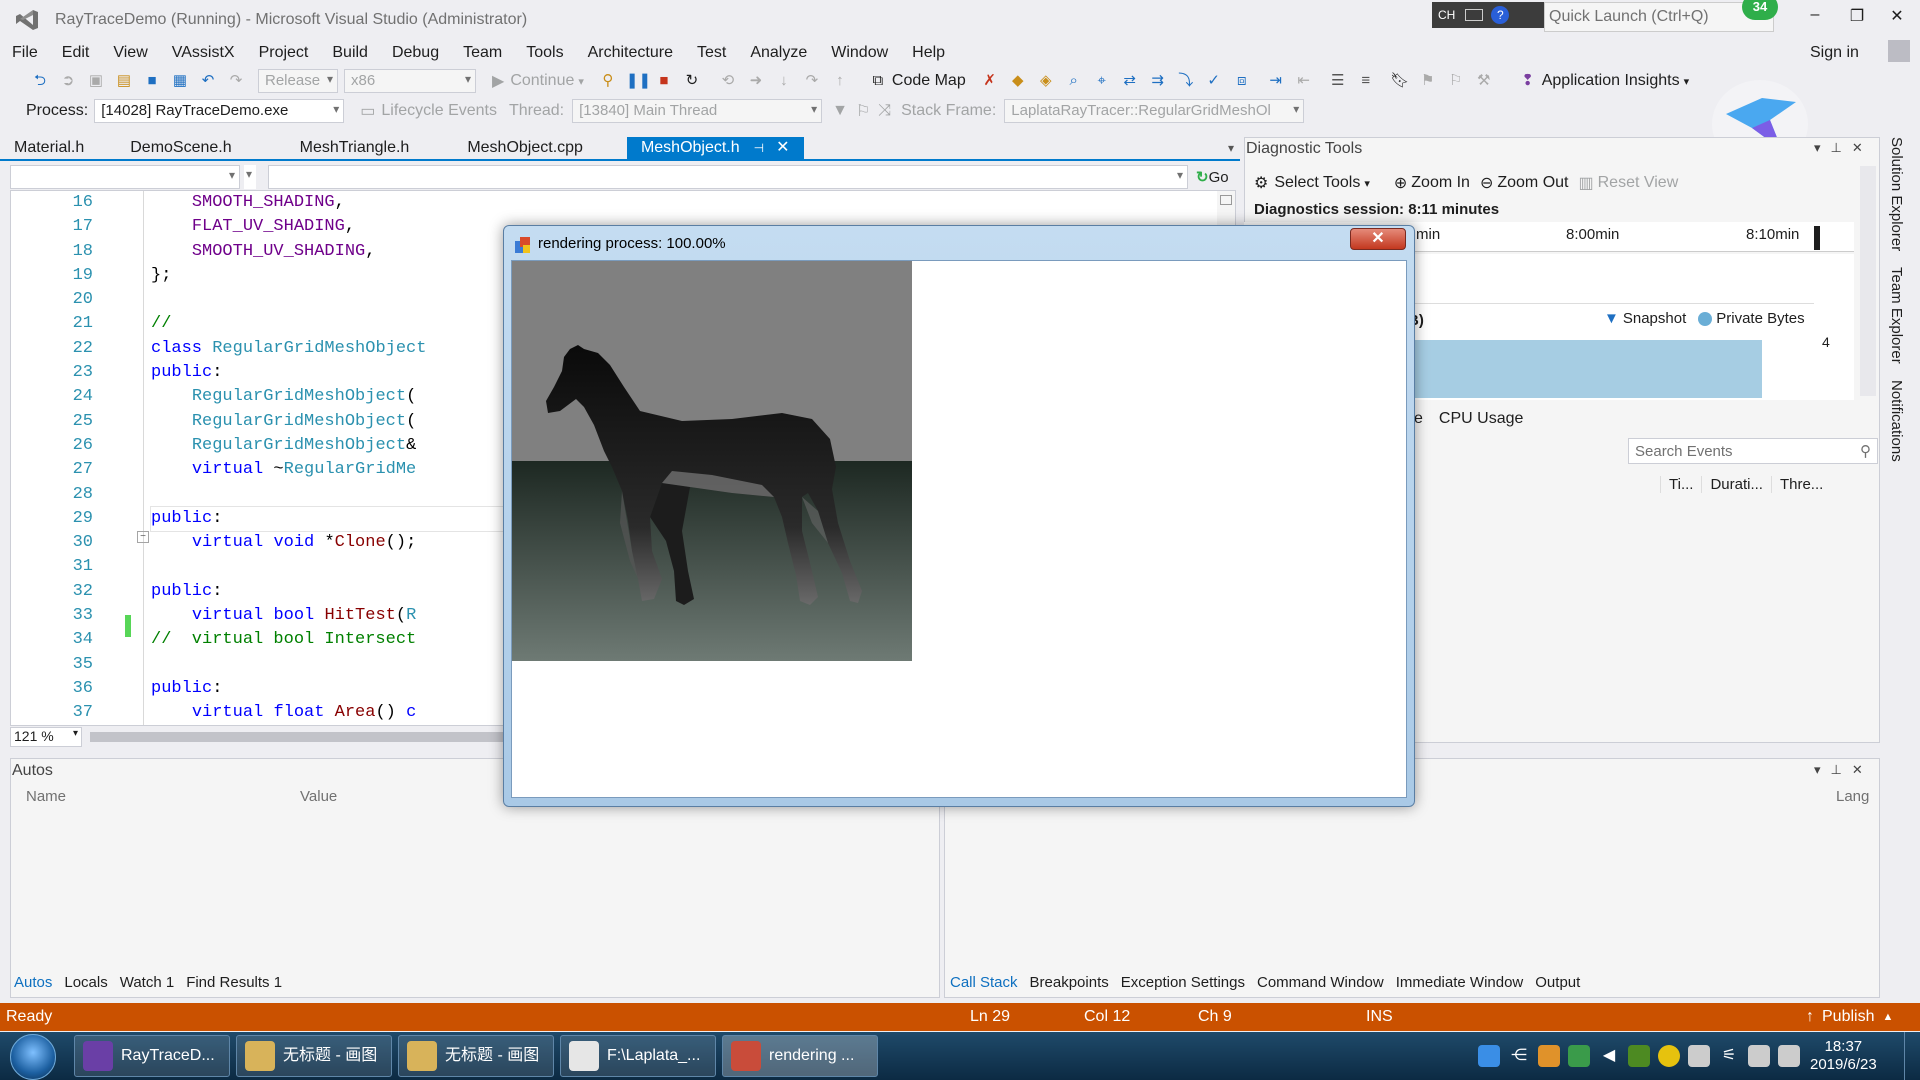 The width and height of the screenshot is (1920, 1080). I want to click on tab-exception-settings: Exception Settings, so click(1183, 982).